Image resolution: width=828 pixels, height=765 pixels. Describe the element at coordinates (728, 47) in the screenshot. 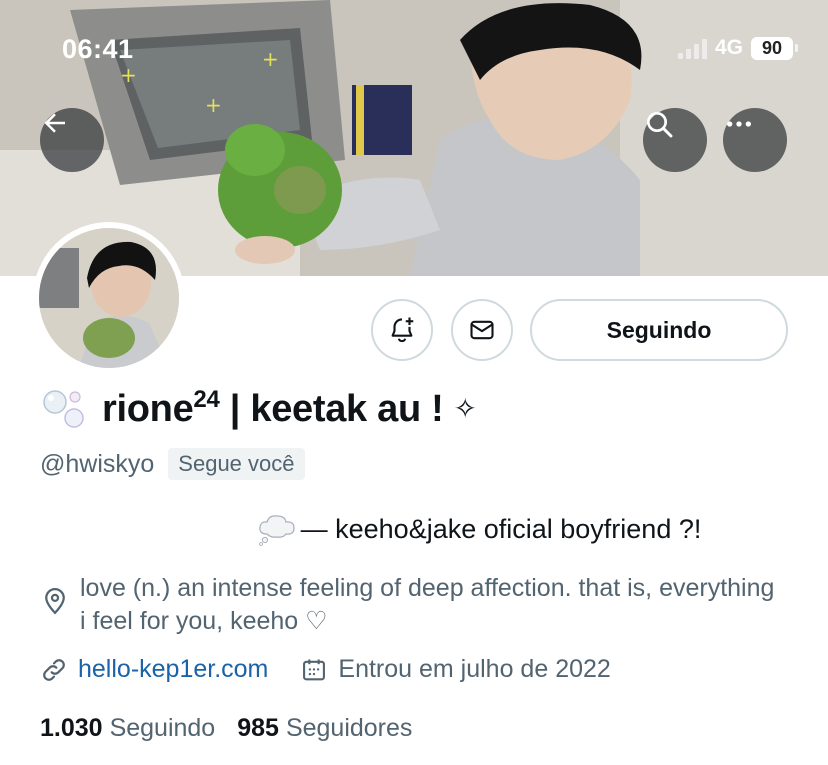

I see `network-type: 4G` at that location.